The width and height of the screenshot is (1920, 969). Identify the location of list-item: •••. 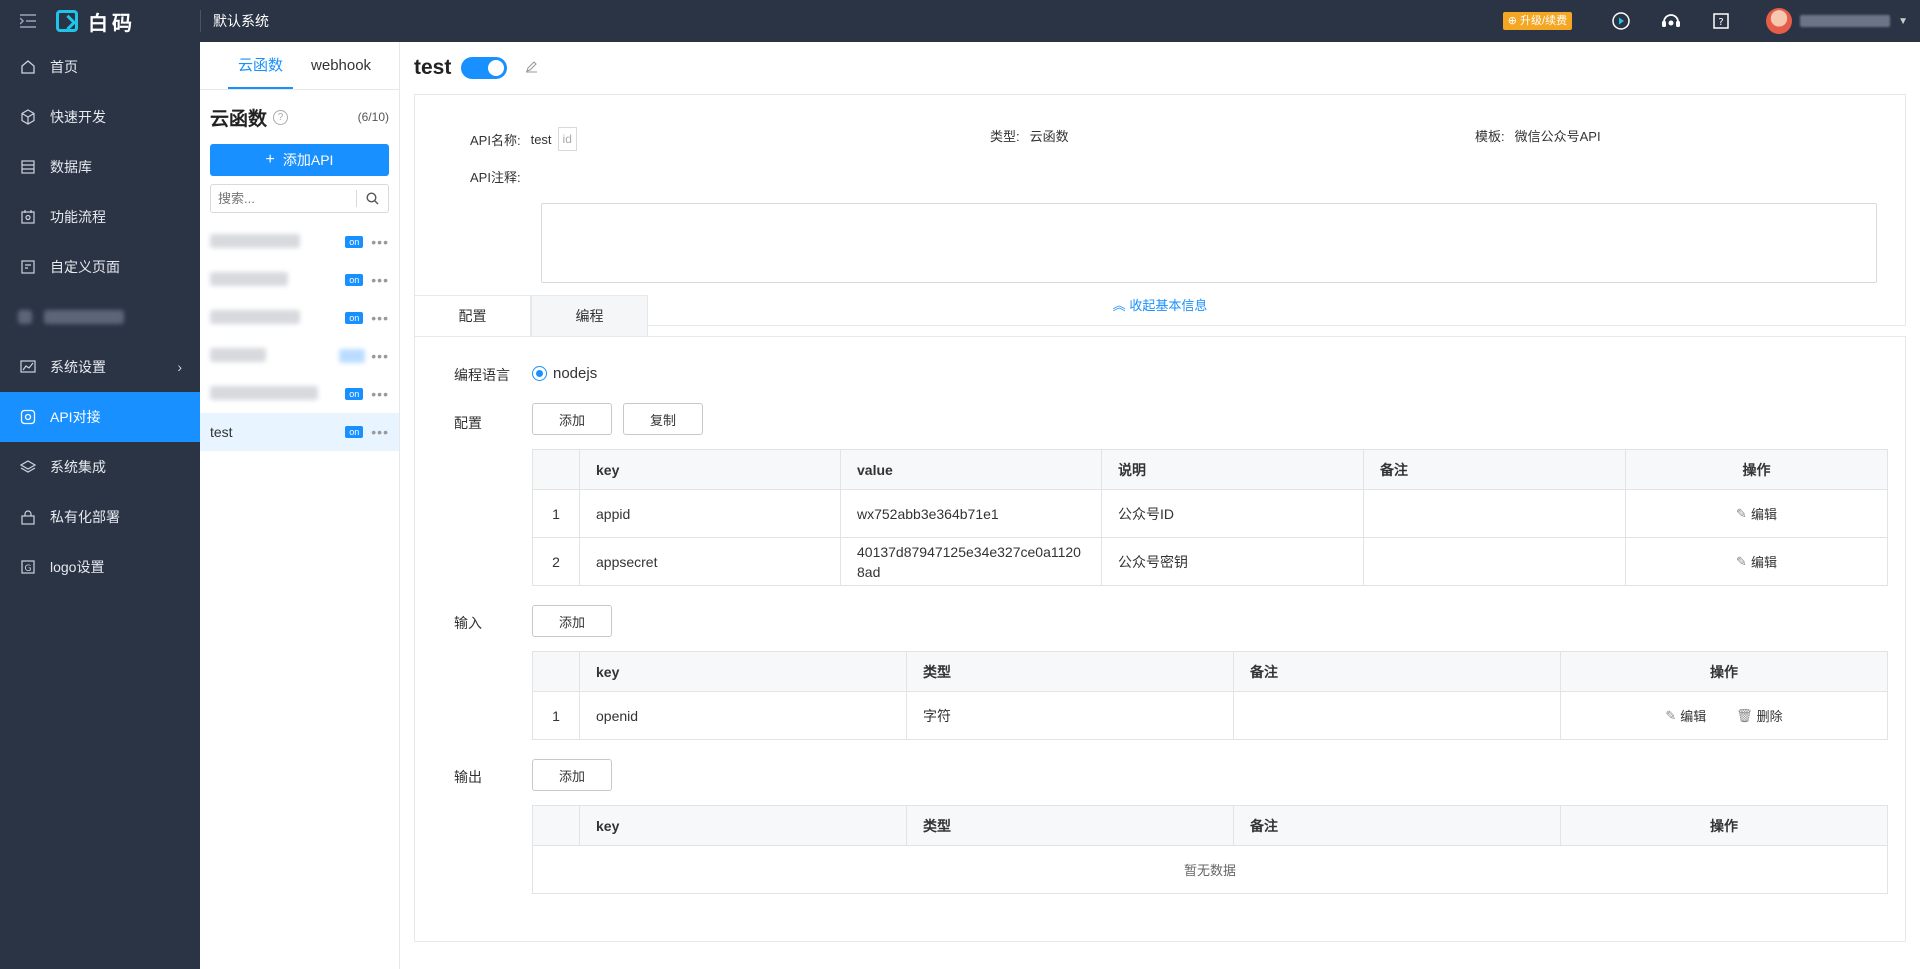
(299, 356).